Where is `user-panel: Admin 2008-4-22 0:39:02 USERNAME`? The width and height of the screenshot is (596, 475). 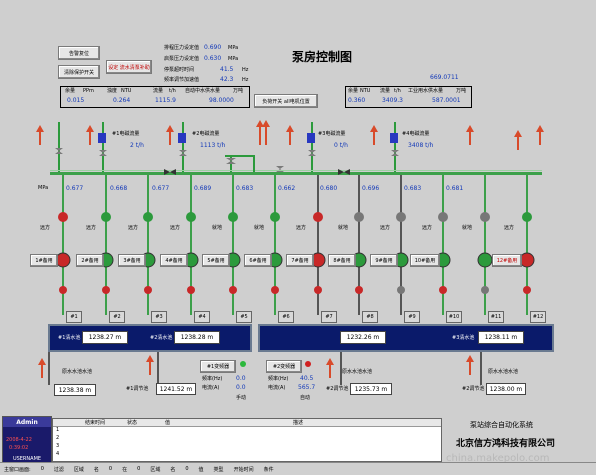
user-panel: Admin 2008-4-22 0:39:02 USERNAME is located at coordinates (27, 440).